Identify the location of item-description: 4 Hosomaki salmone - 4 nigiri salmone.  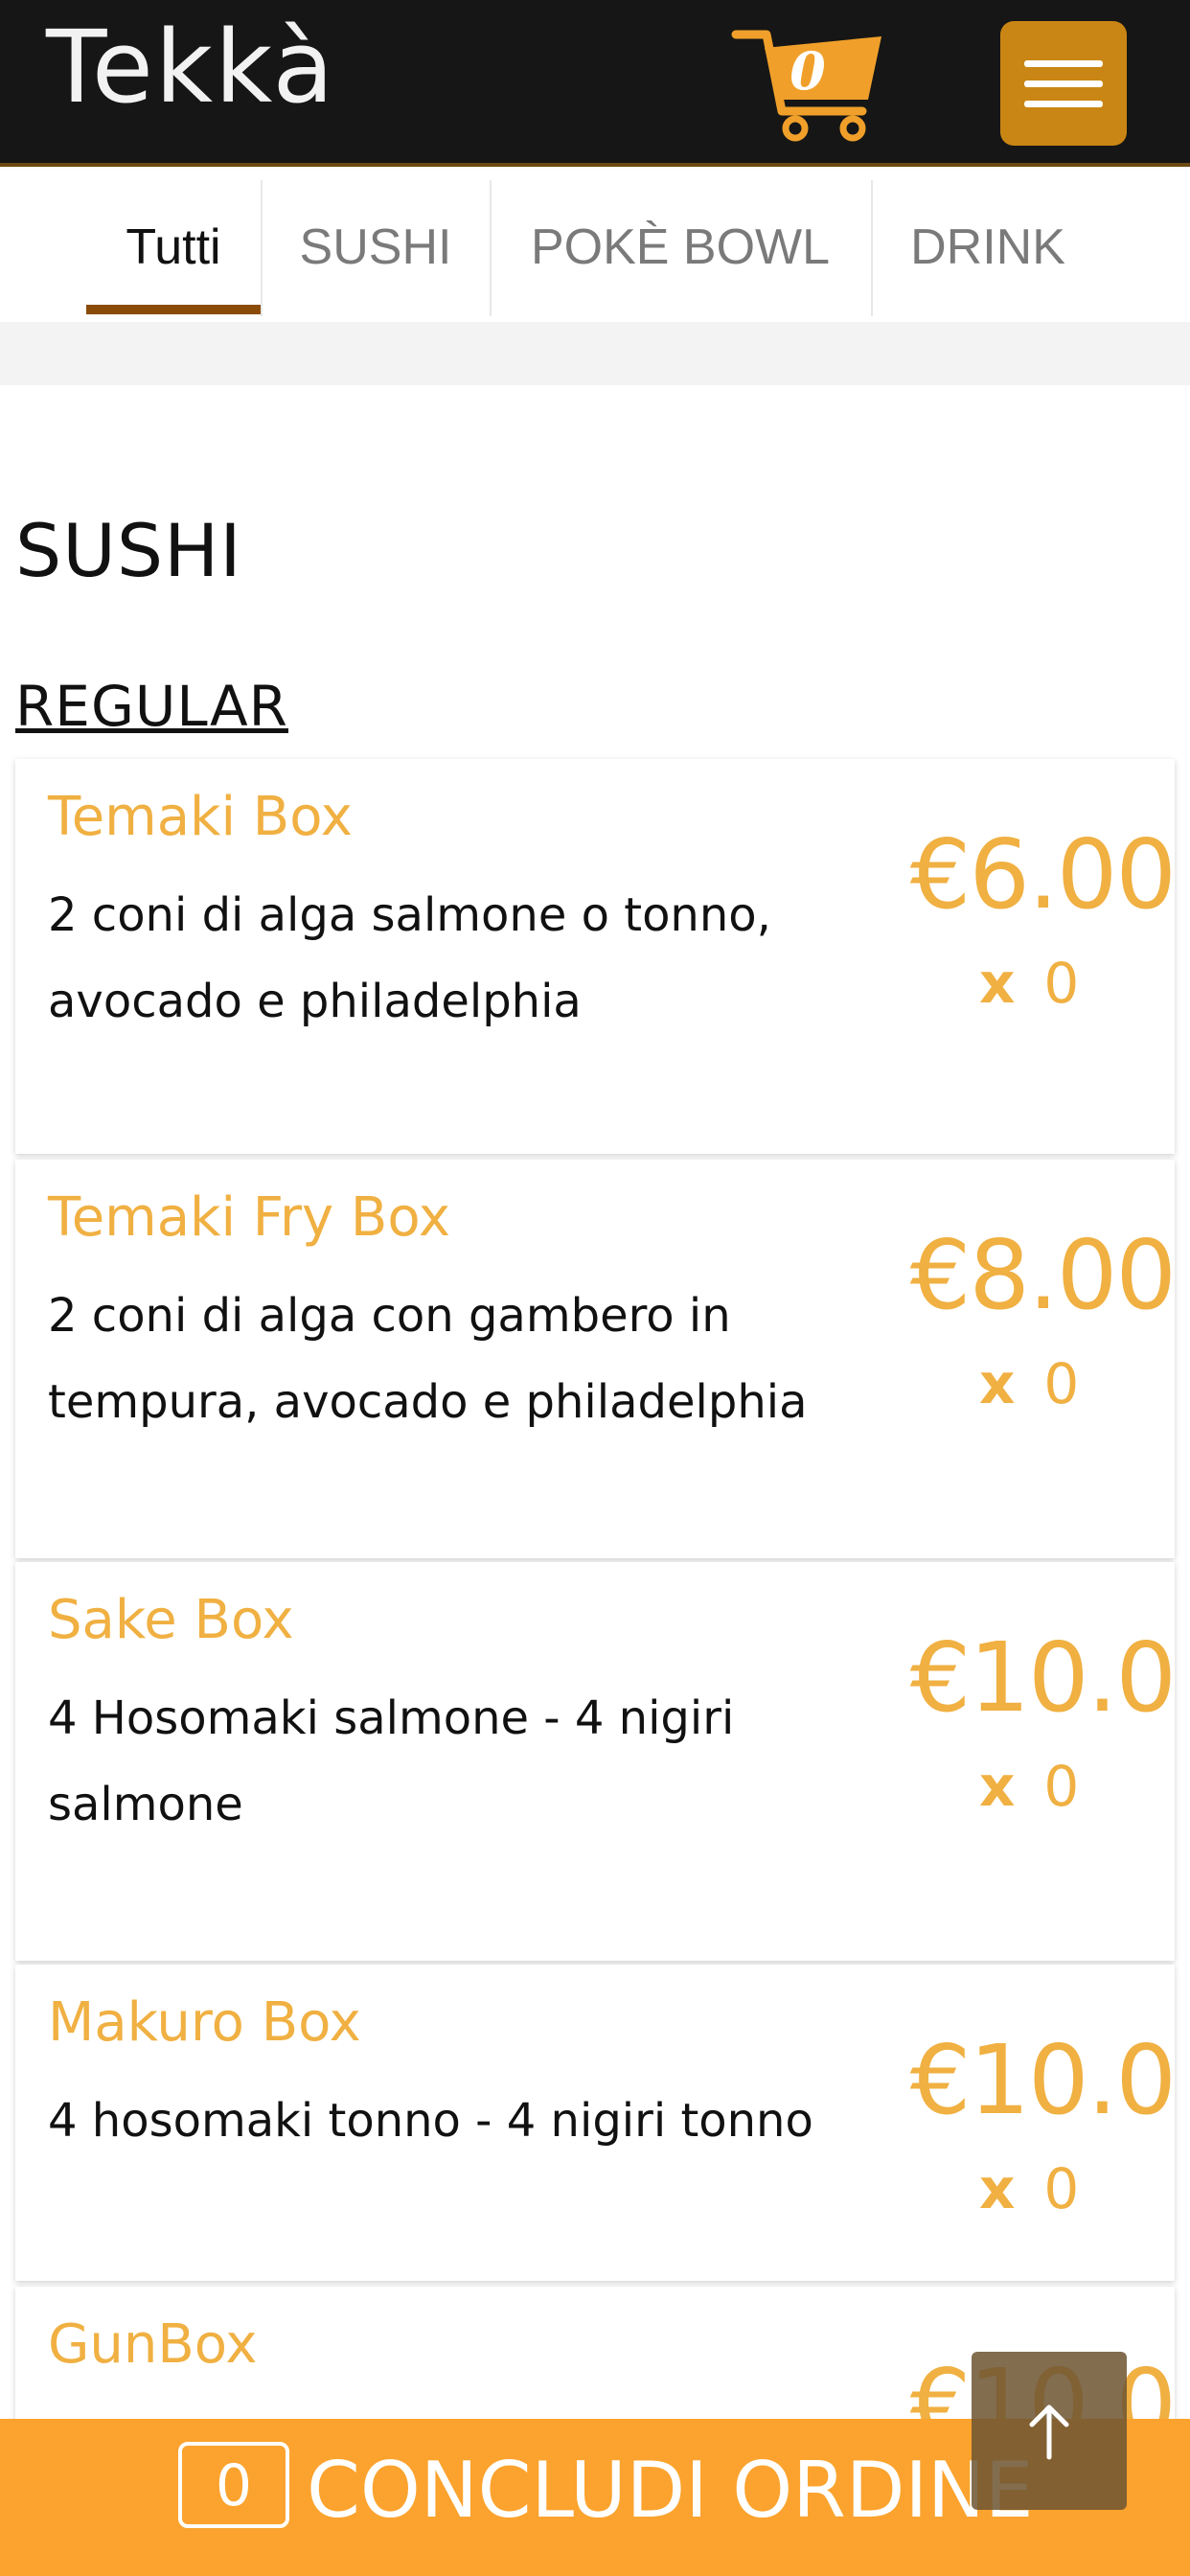
(391, 1761).